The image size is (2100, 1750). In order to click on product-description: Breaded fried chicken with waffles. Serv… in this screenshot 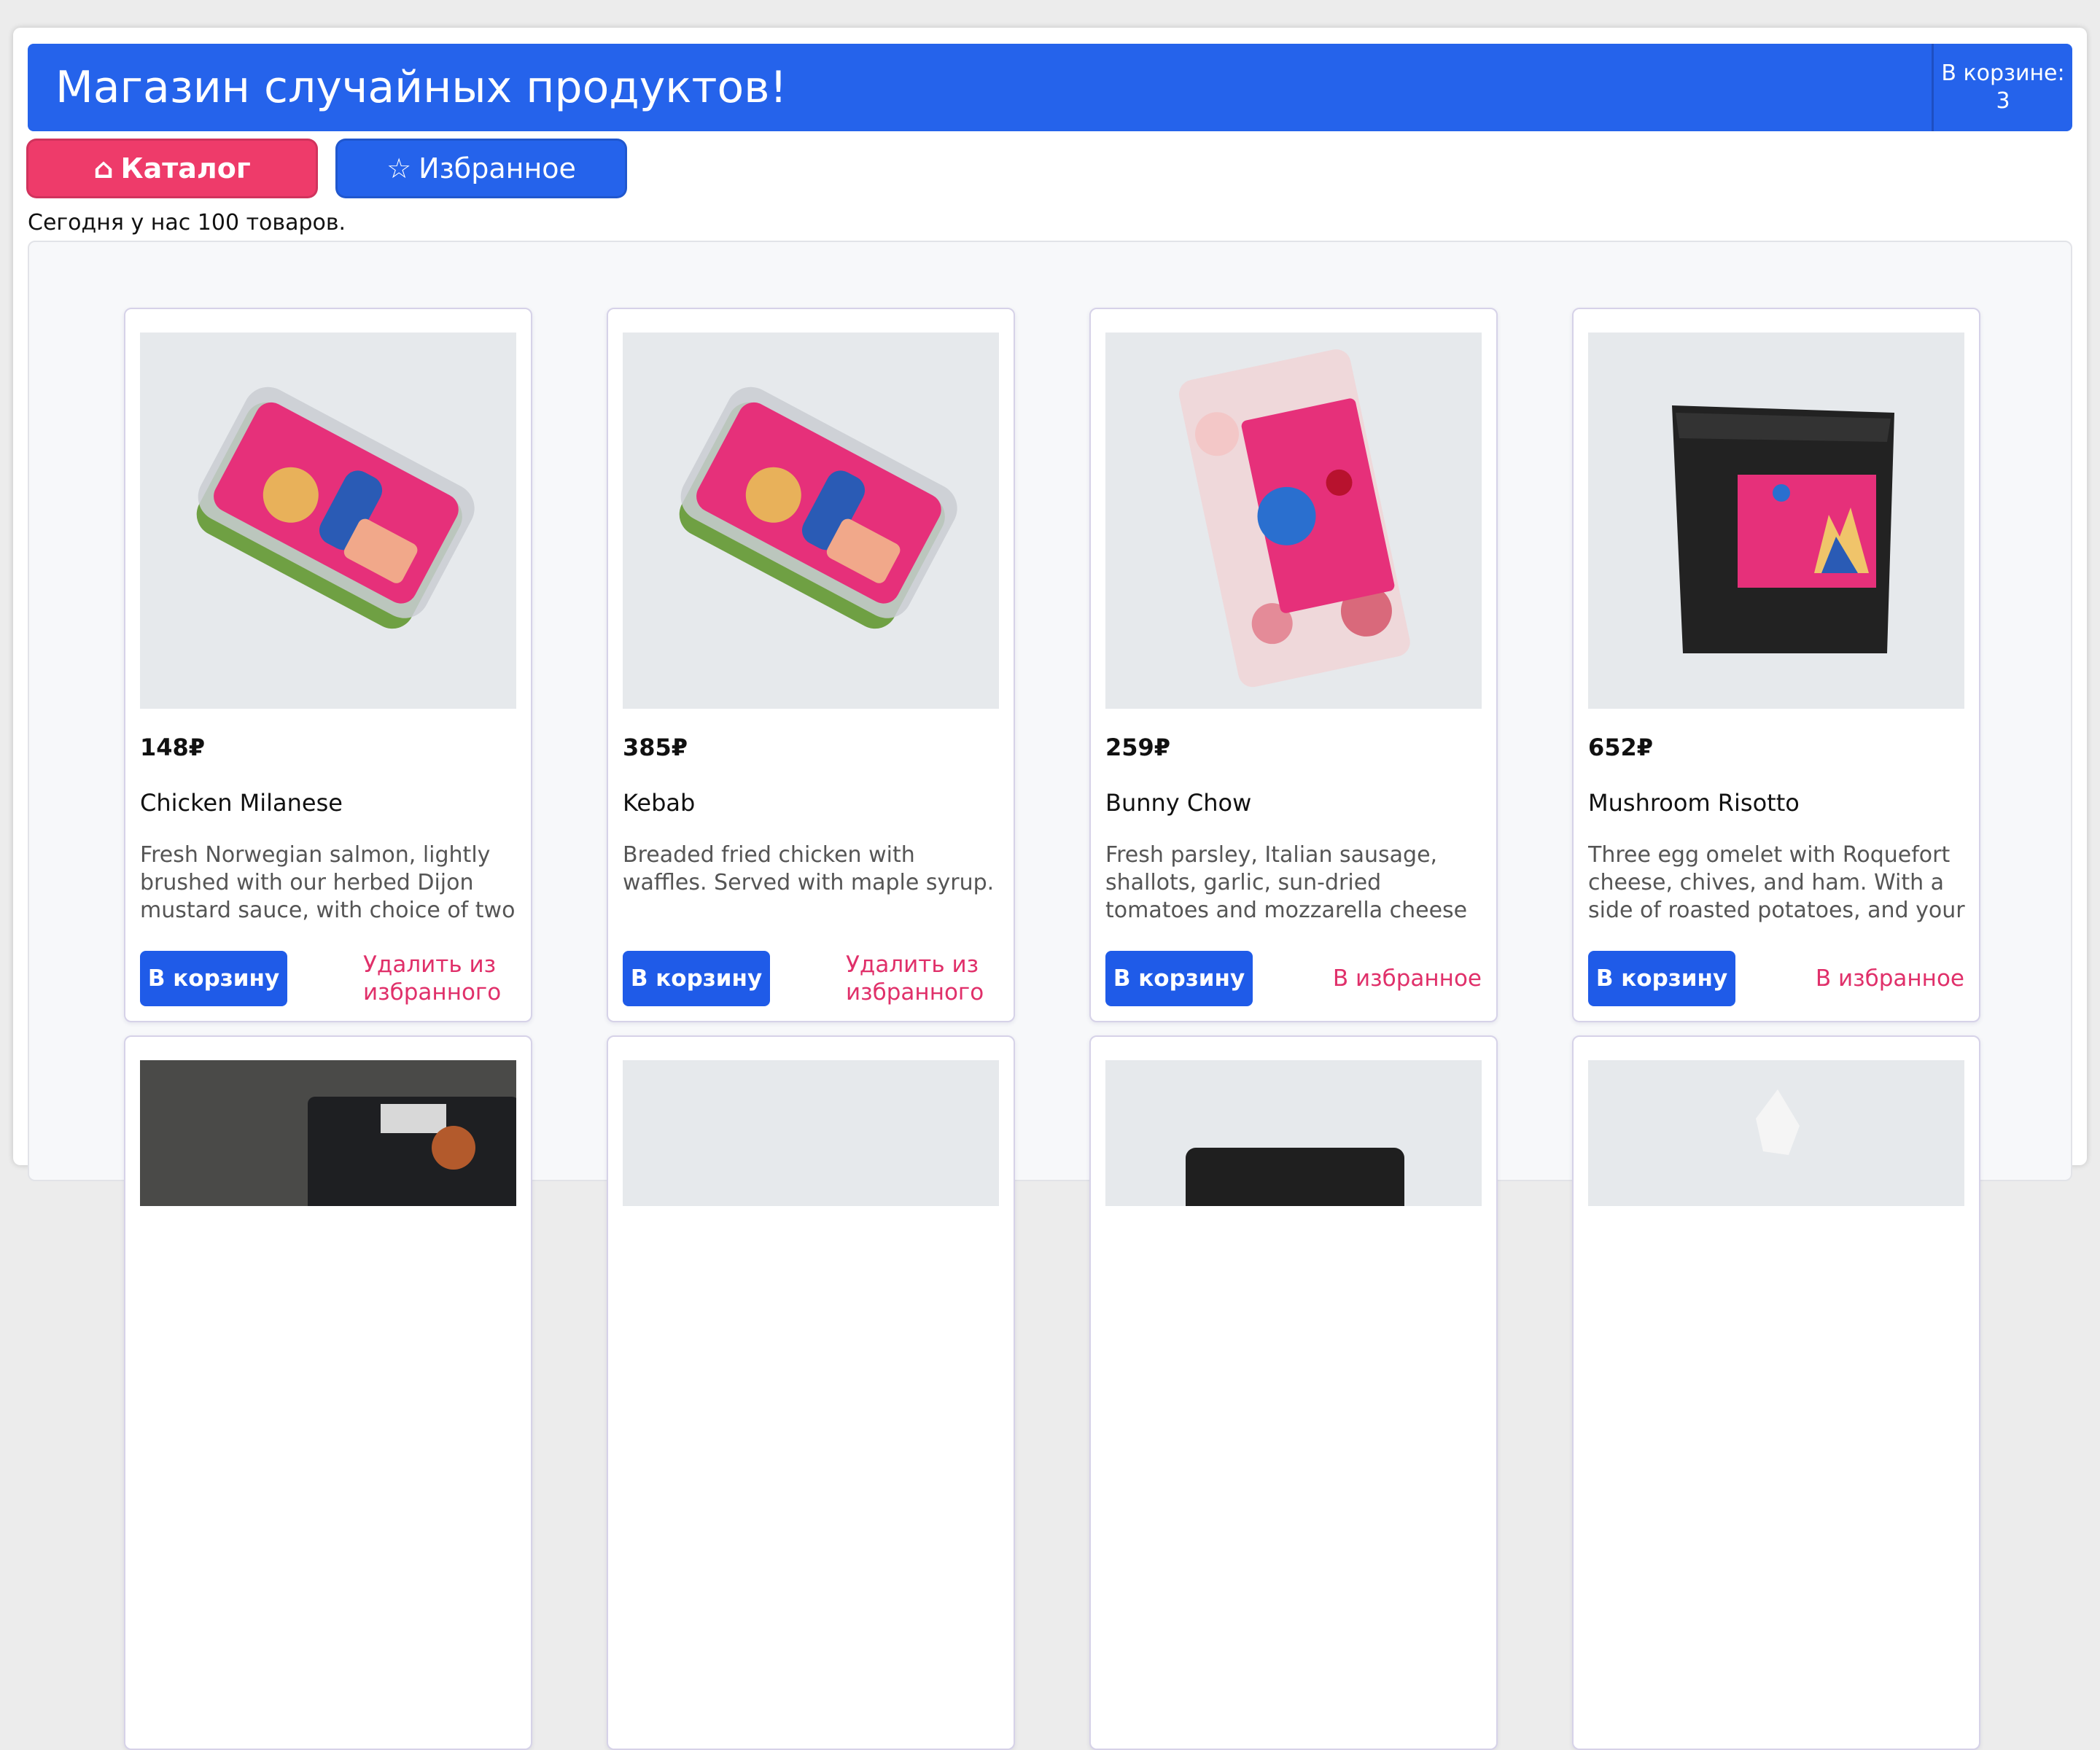, I will do `click(809, 868)`.